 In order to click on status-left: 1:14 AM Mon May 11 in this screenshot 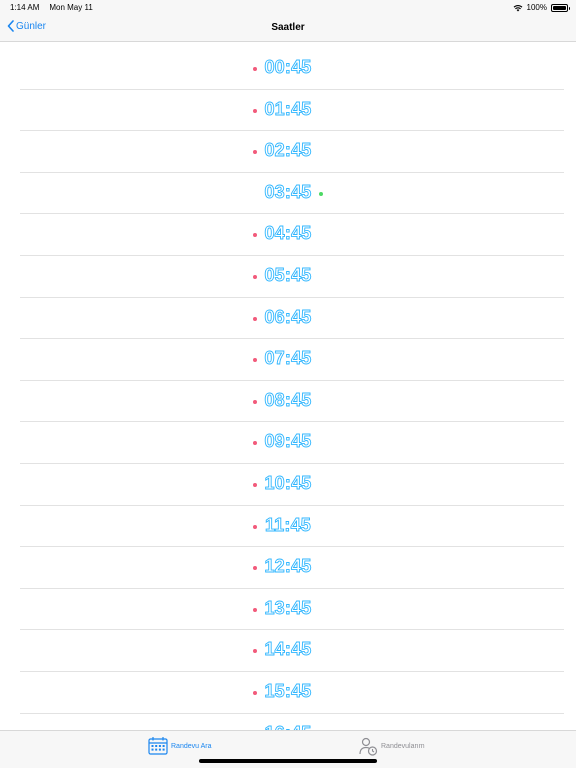, I will do `click(51, 7)`.